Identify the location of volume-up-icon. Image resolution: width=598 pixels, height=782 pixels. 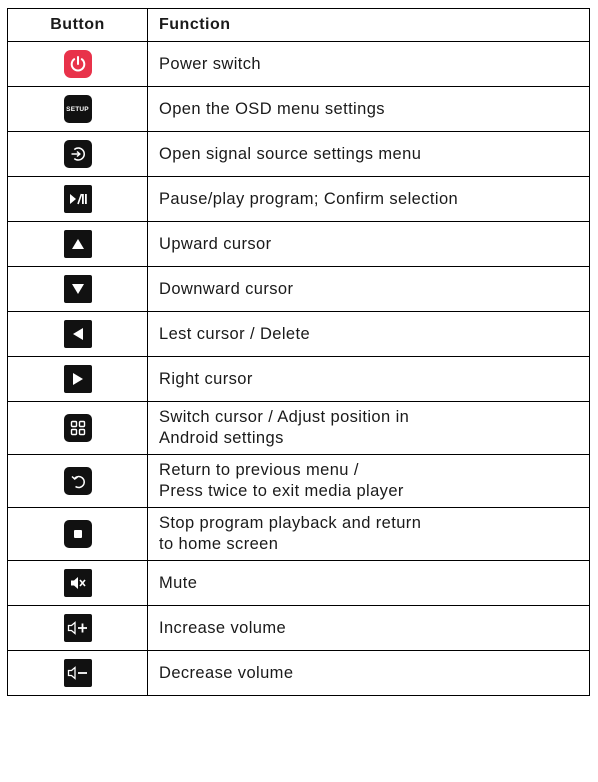
(77, 628).